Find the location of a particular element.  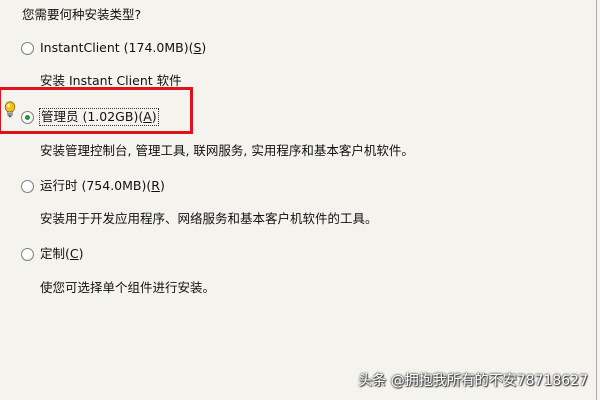

radio-option-runtime: 运行时 (754.0MB)(R) is located at coordinates (93, 186).